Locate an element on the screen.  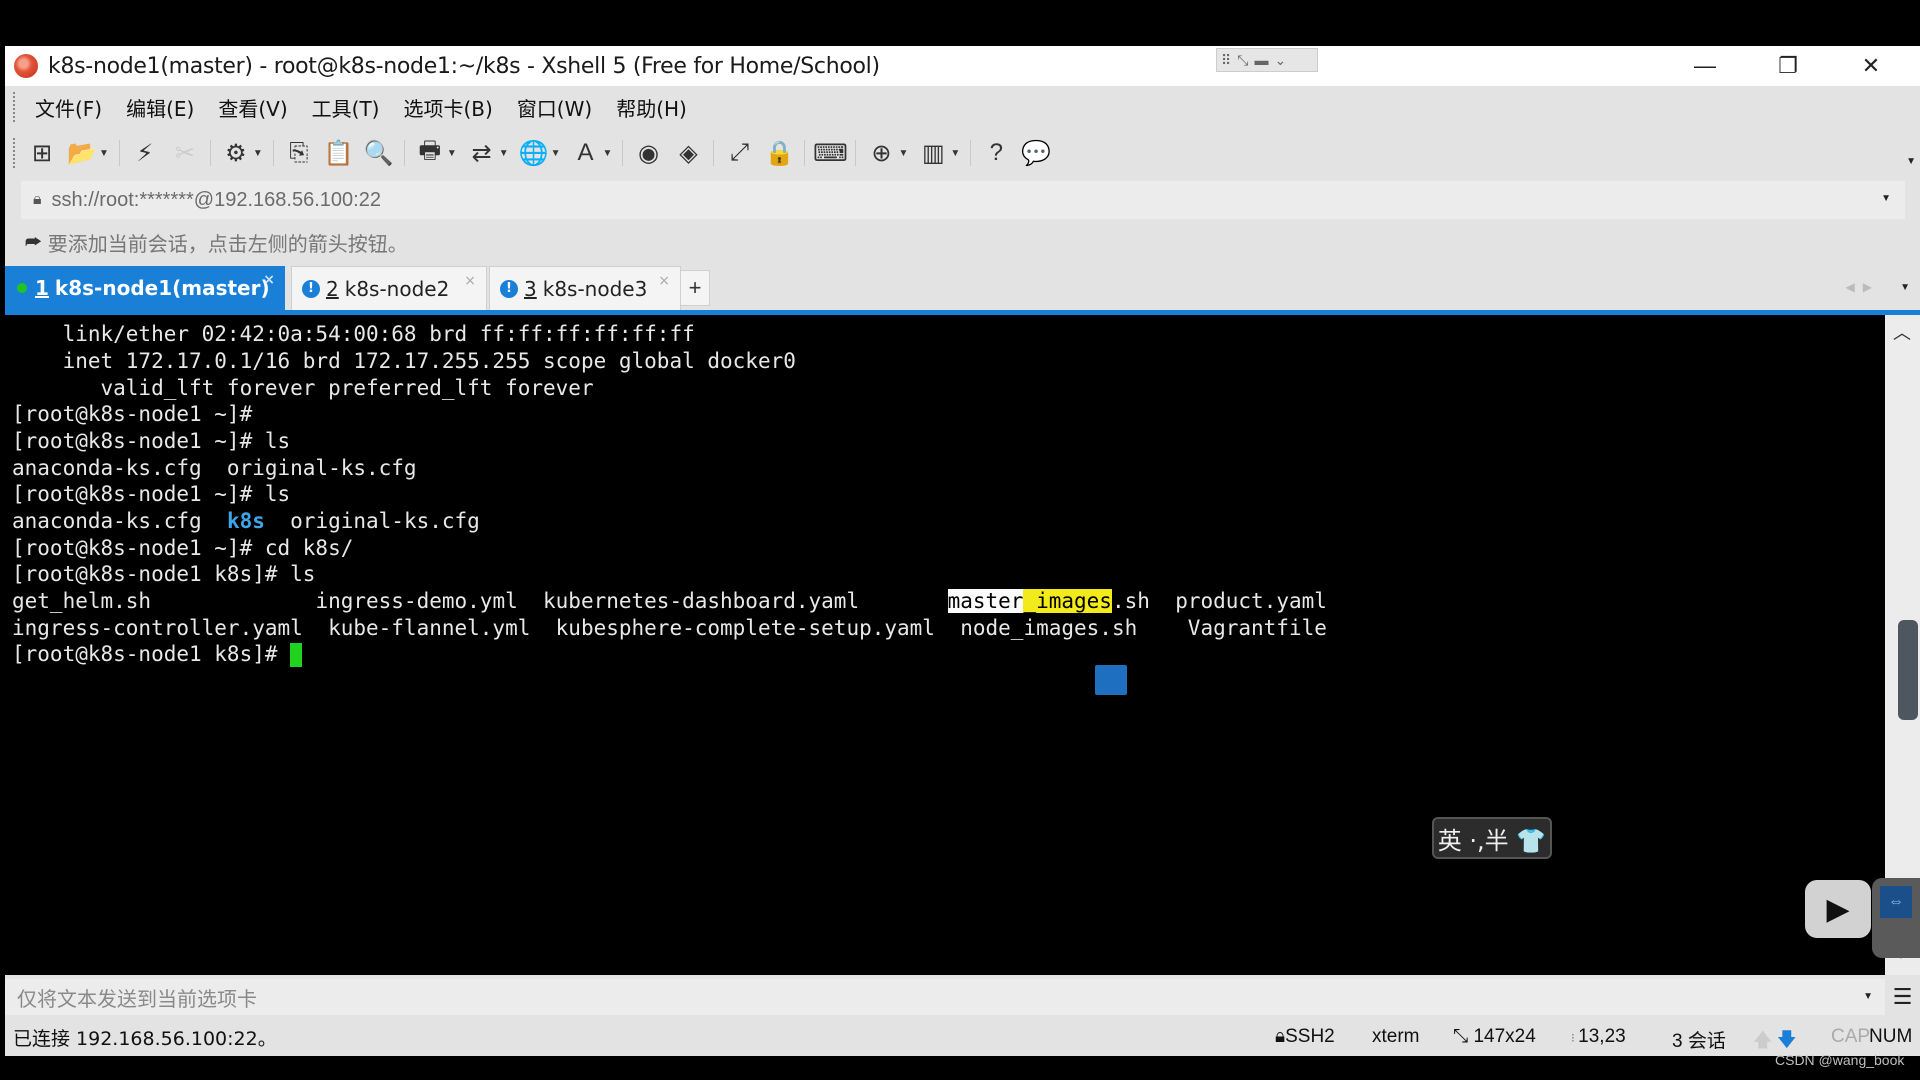
num-lock-indicator: NUM is located at coordinates (1891, 1036).